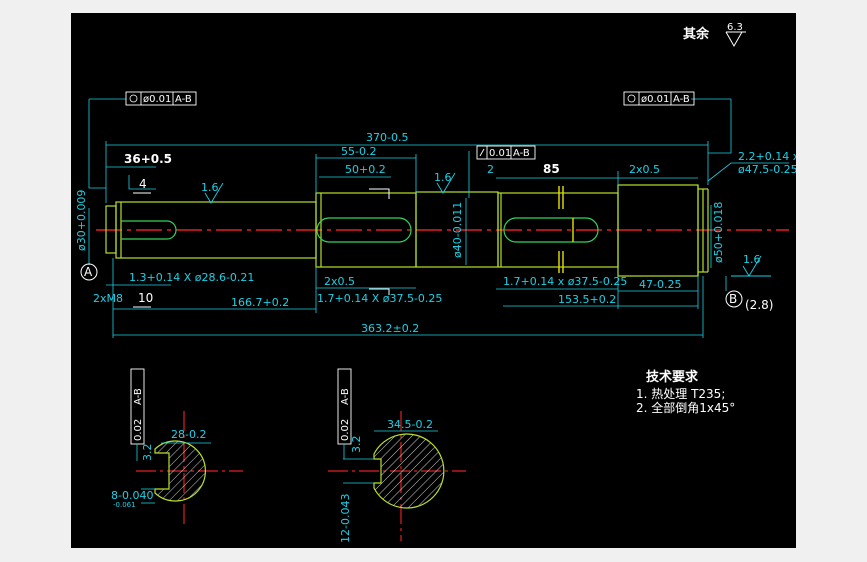  I want to click on tol-frame-right-value: ø0.01, so click(655, 99).